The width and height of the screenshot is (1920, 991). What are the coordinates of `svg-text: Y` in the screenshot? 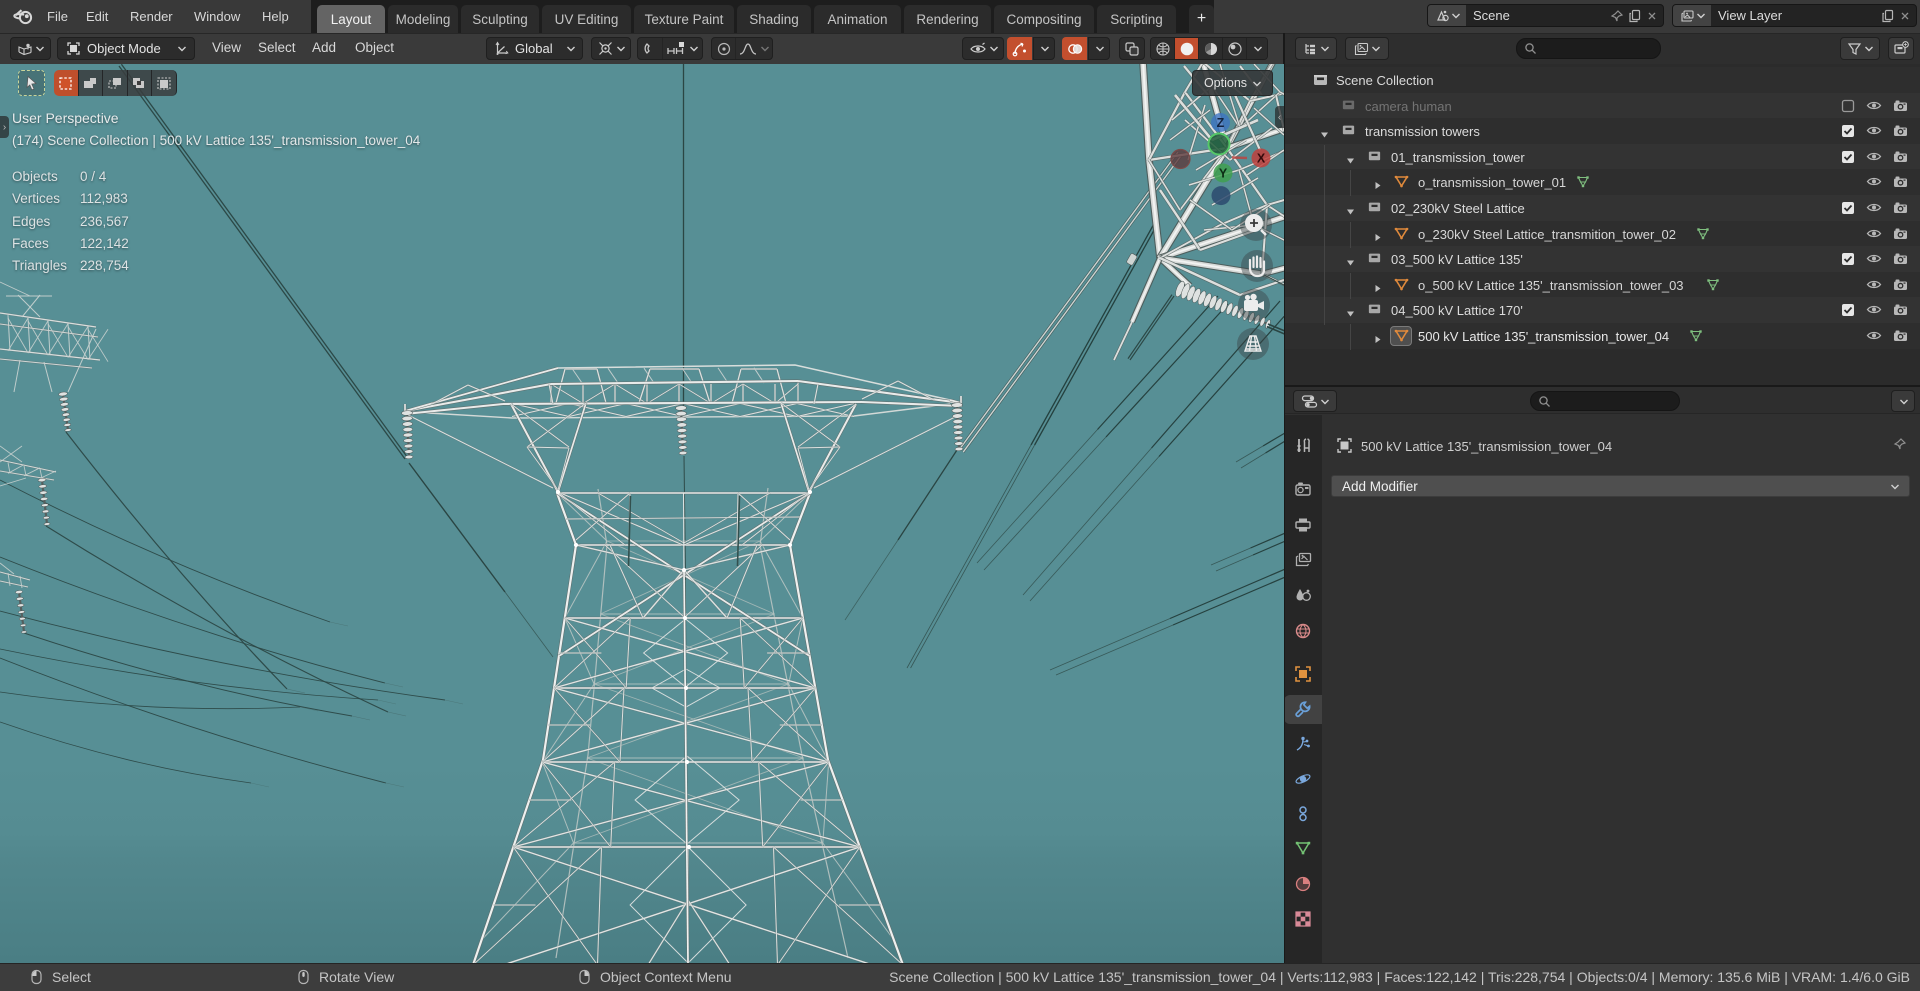 It's located at (1223, 174).